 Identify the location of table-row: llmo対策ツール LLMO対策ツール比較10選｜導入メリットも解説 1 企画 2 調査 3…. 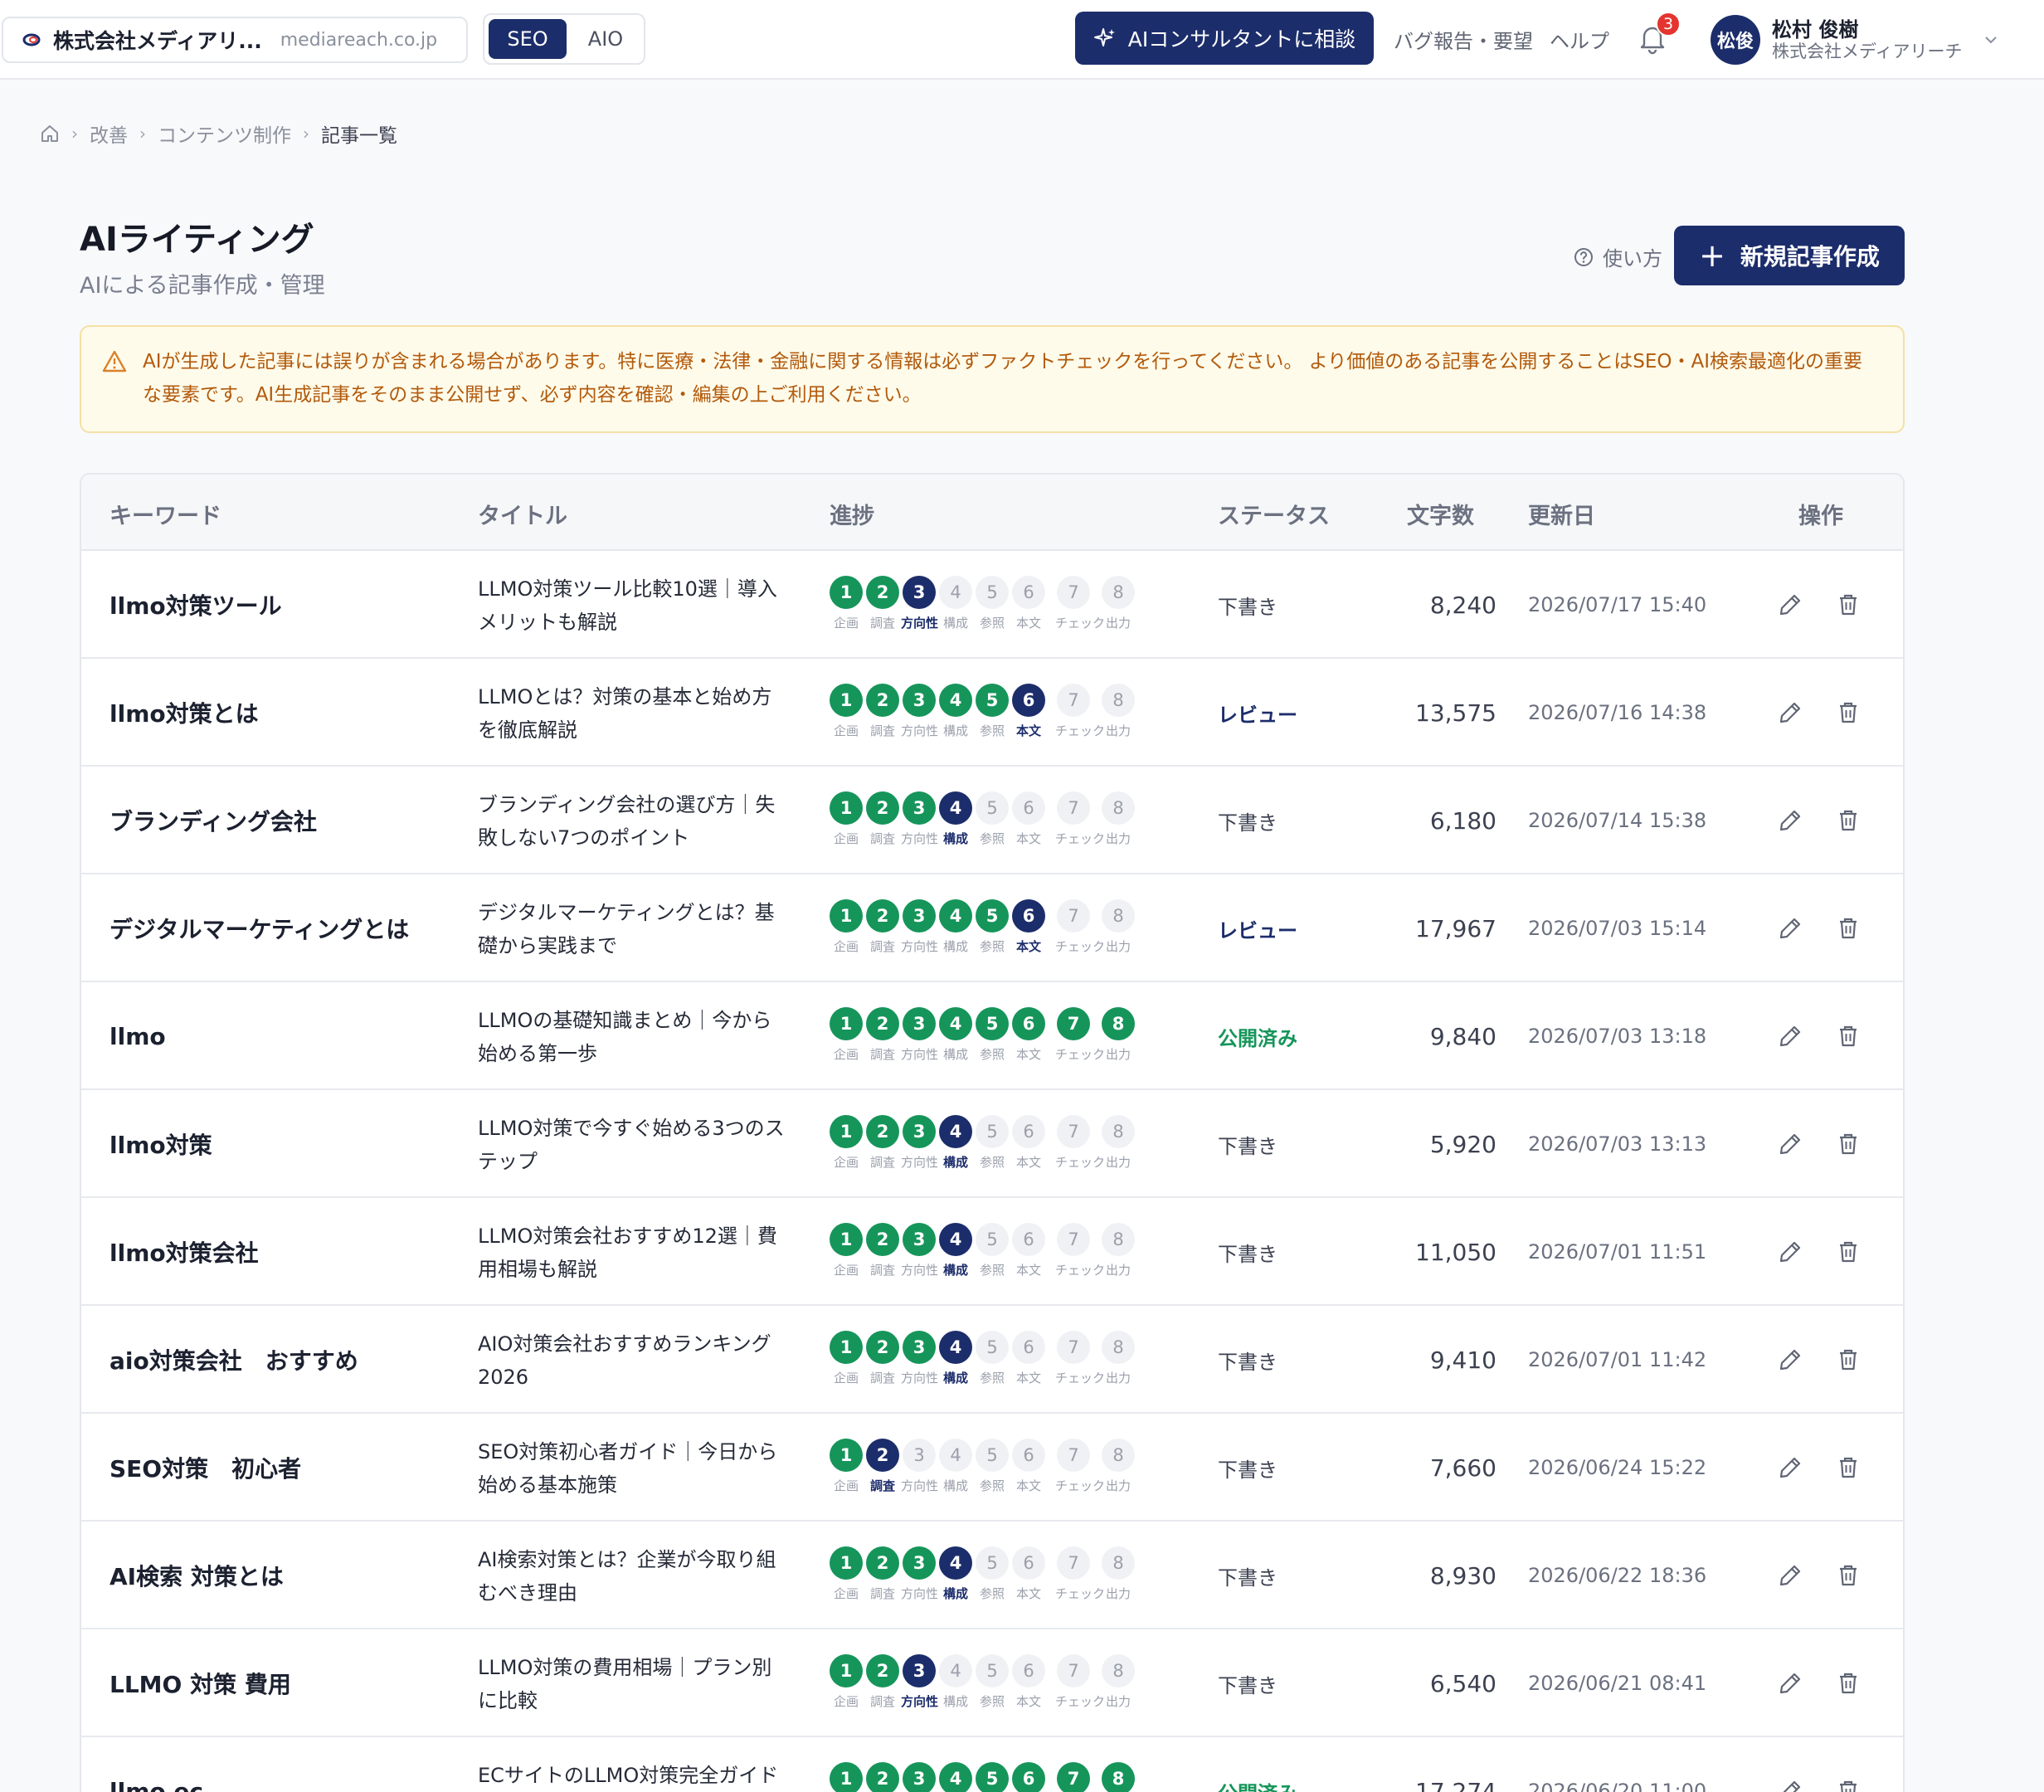
(992, 605).